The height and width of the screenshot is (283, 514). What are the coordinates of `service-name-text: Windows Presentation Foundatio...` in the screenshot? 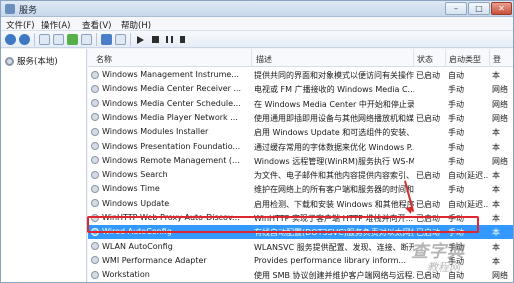 It's located at (171, 146).